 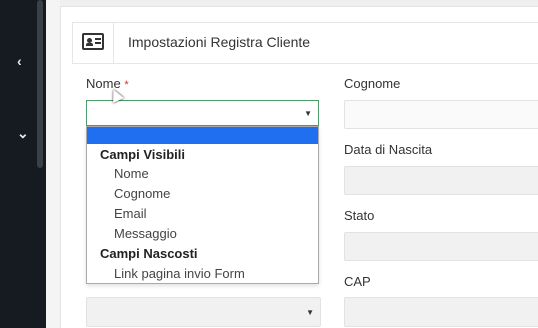 What do you see at coordinates (441, 312) in the screenshot?
I see `cap-input` at bounding box center [441, 312].